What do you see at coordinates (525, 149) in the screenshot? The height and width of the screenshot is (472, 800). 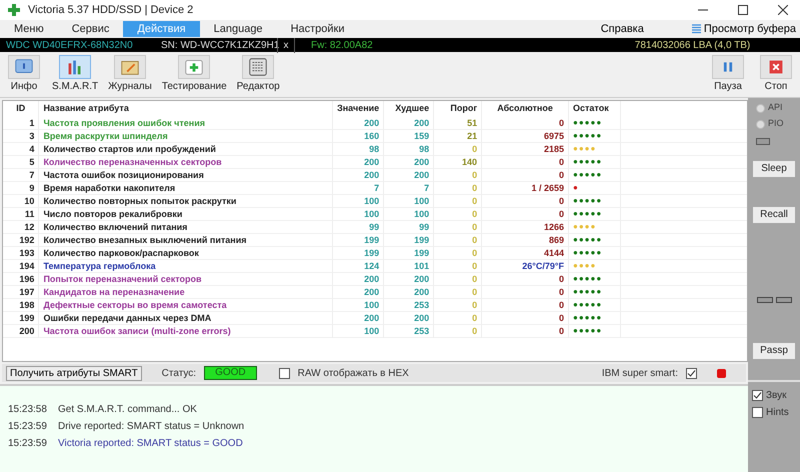 I see `raw-value: 2185` at bounding box center [525, 149].